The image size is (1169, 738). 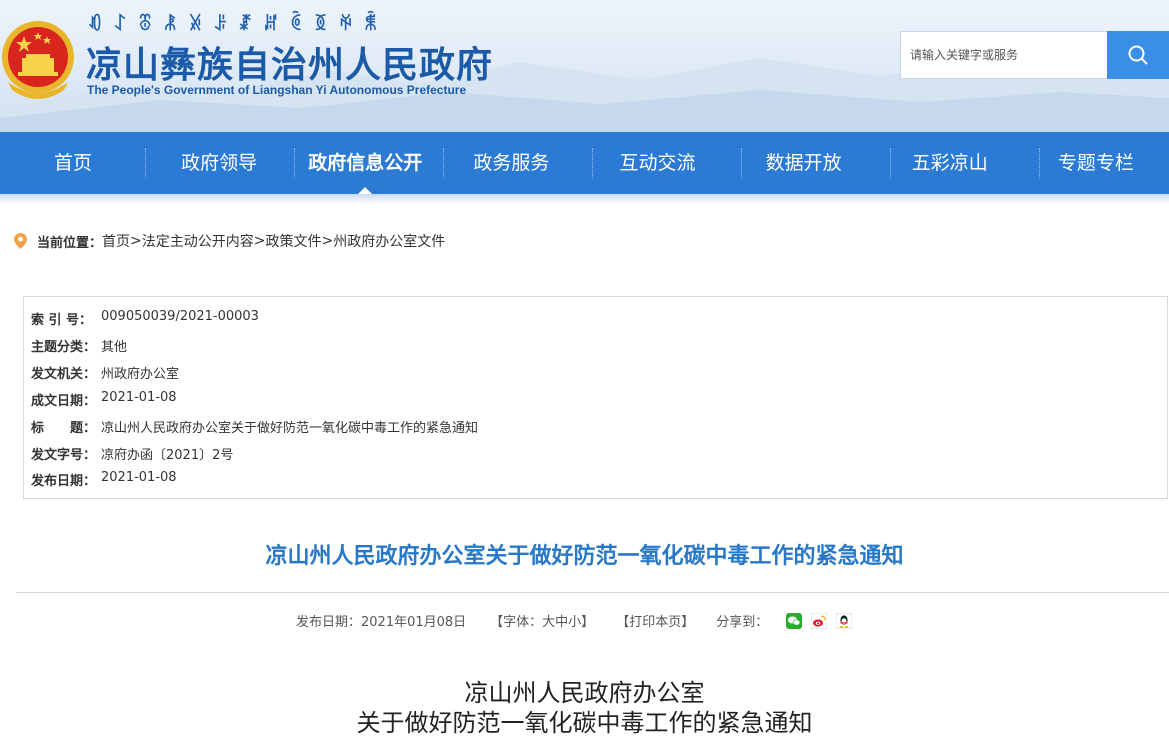 What do you see at coordinates (950, 163) in the screenshot?
I see `nav-item-colorful-liangshan: 五彩凉山` at bounding box center [950, 163].